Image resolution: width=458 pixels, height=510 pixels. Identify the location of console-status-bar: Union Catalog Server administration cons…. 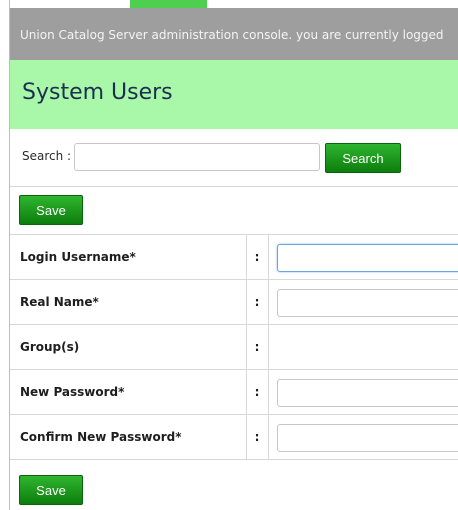
(234, 34).